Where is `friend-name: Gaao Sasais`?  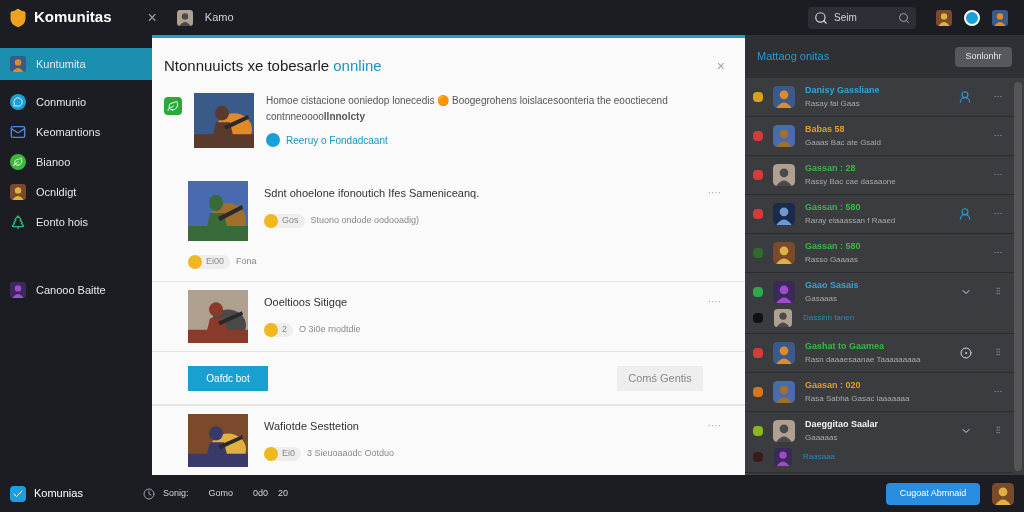
friend-name: Gaao Sasais is located at coordinates (877, 285).